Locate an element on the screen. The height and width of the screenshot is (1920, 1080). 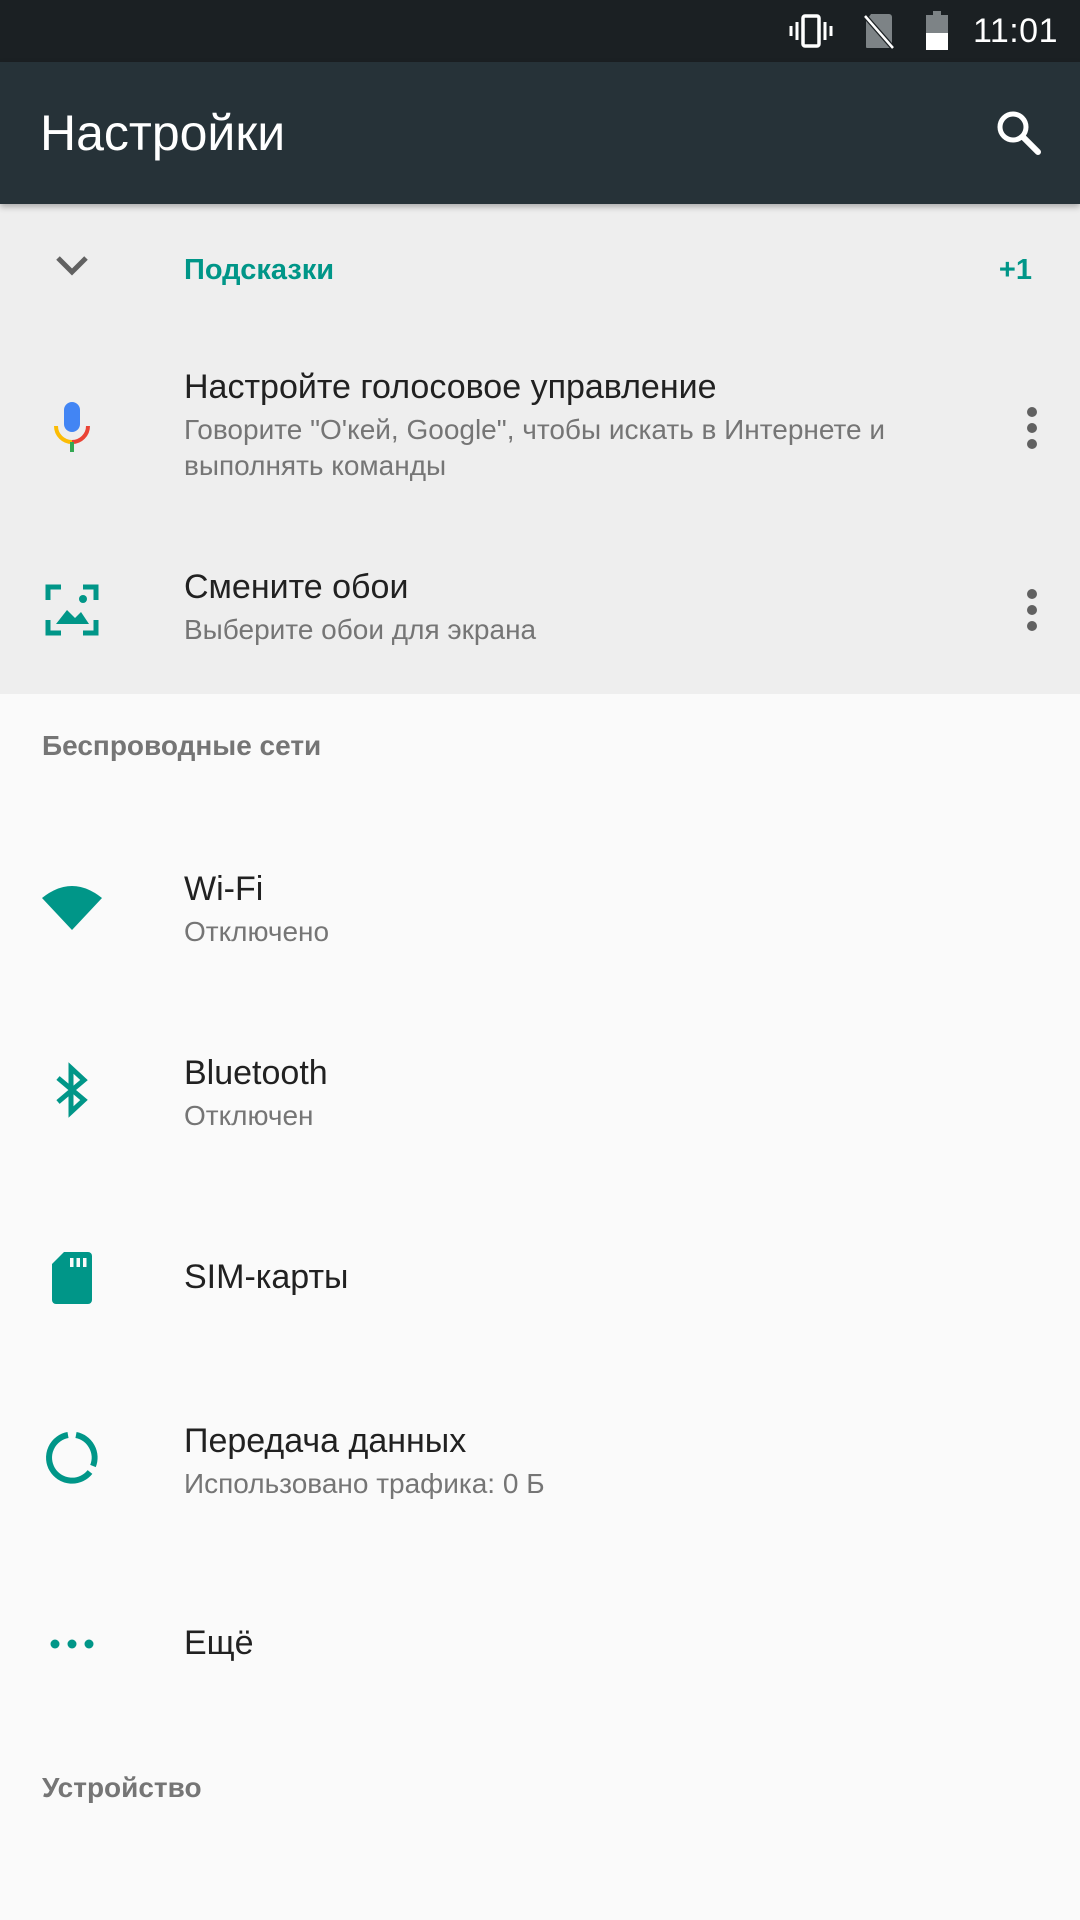
wifi-icon is located at coordinates (72, 906).